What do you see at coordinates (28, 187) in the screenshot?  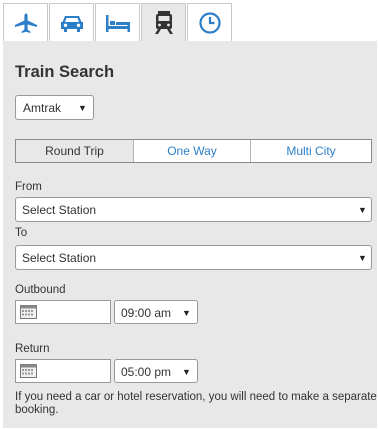 I see `from-label: From` at bounding box center [28, 187].